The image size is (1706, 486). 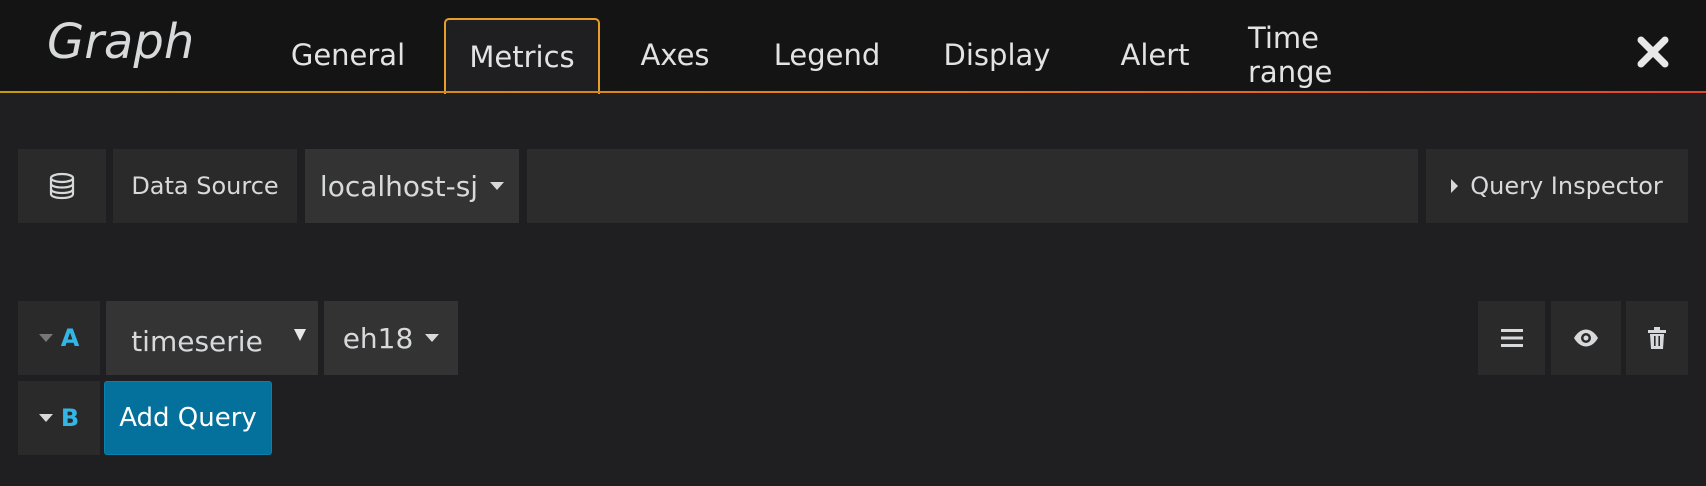 What do you see at coordinates (59, 418) in the screenshot?
I see `query-b-toggle: B` at bounding box center [59, 418].